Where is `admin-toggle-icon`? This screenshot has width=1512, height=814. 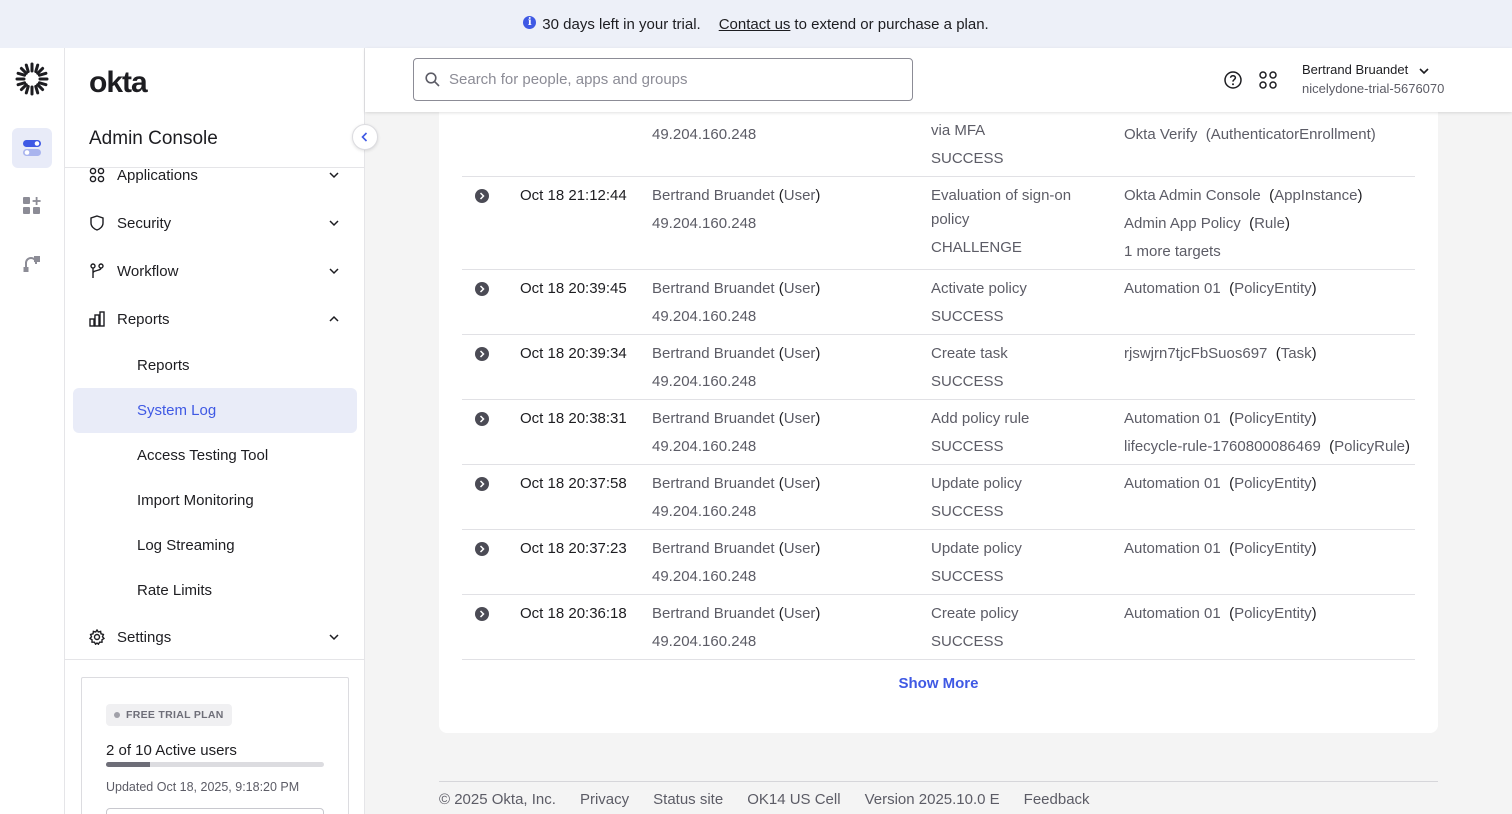 admin-toggle-icon is located at coordinates (32, 148).